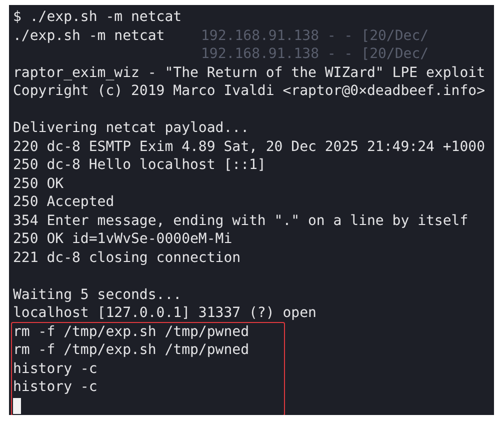 This screenshot has width=503, height=433. I want to click on terminal-line: 220 dc-8 ESMTP Exim 4.89 Sat, 20 Dec 2025 21:49:24 +1000, so click(249, 146).